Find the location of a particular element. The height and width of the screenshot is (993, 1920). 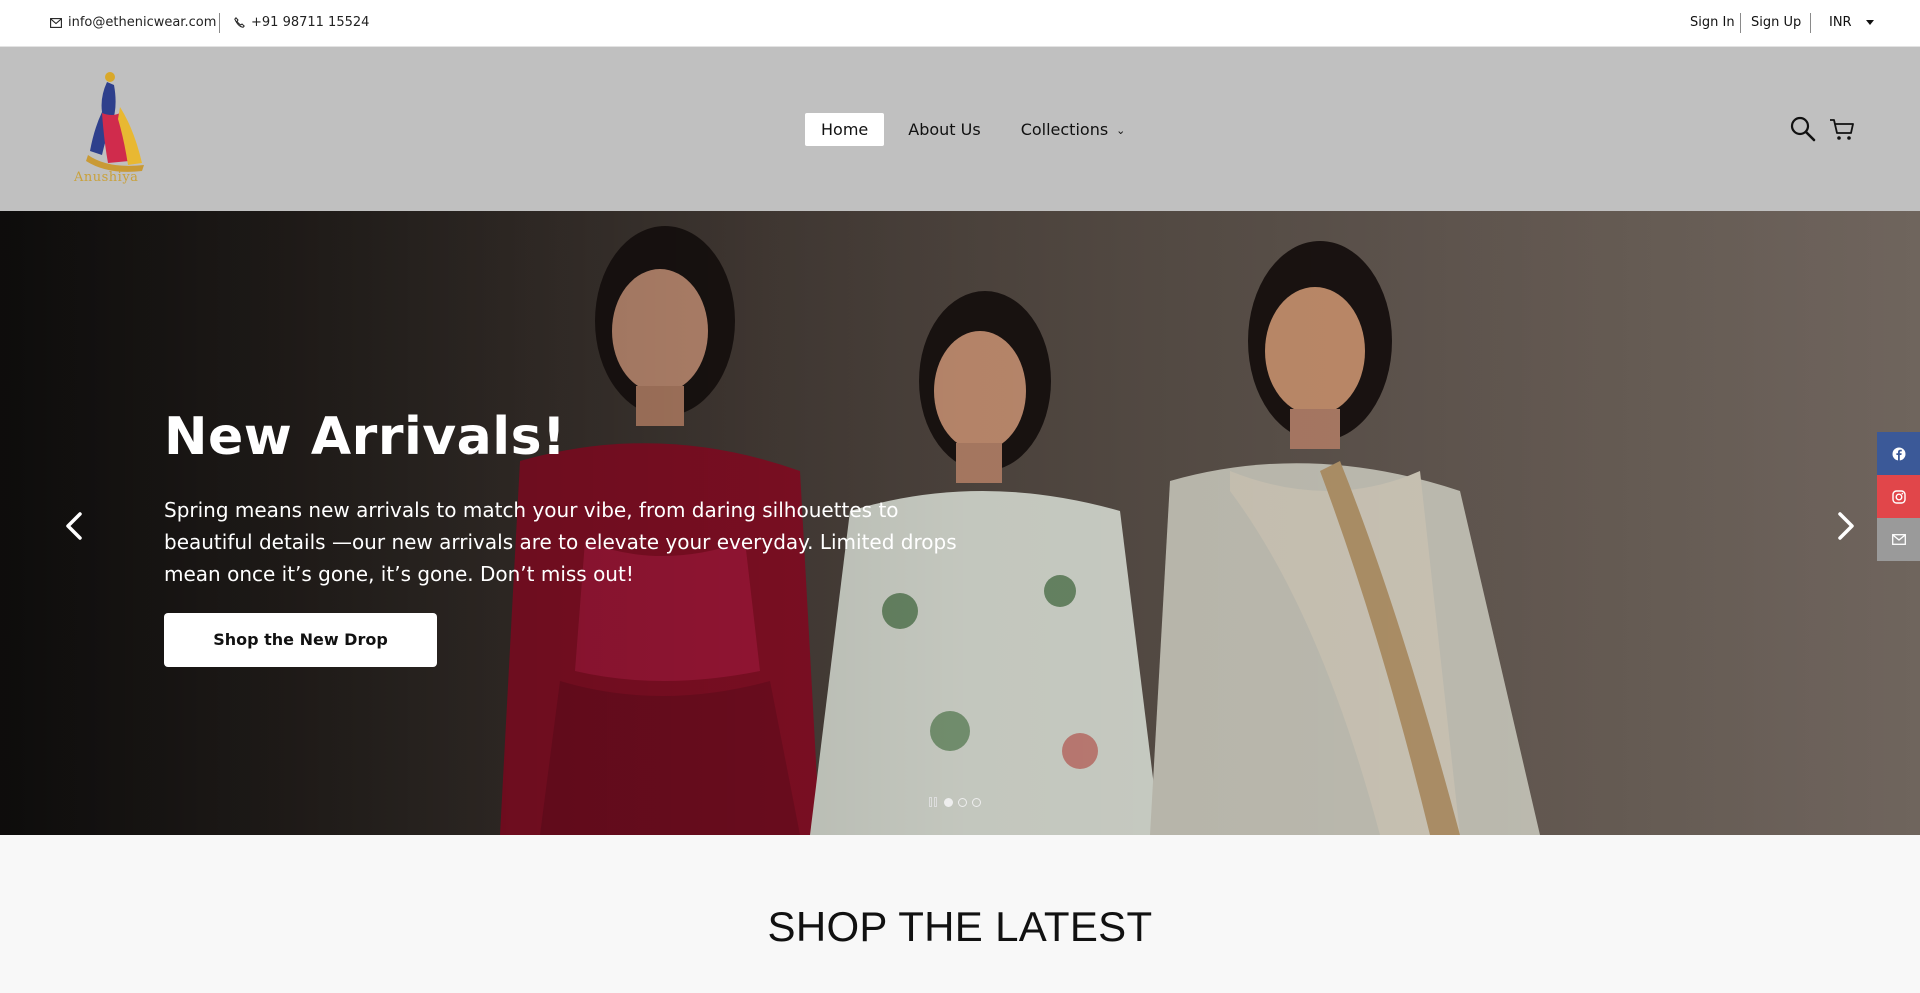

nav-item-about-us: About Us is located at coordinates (944, 129).